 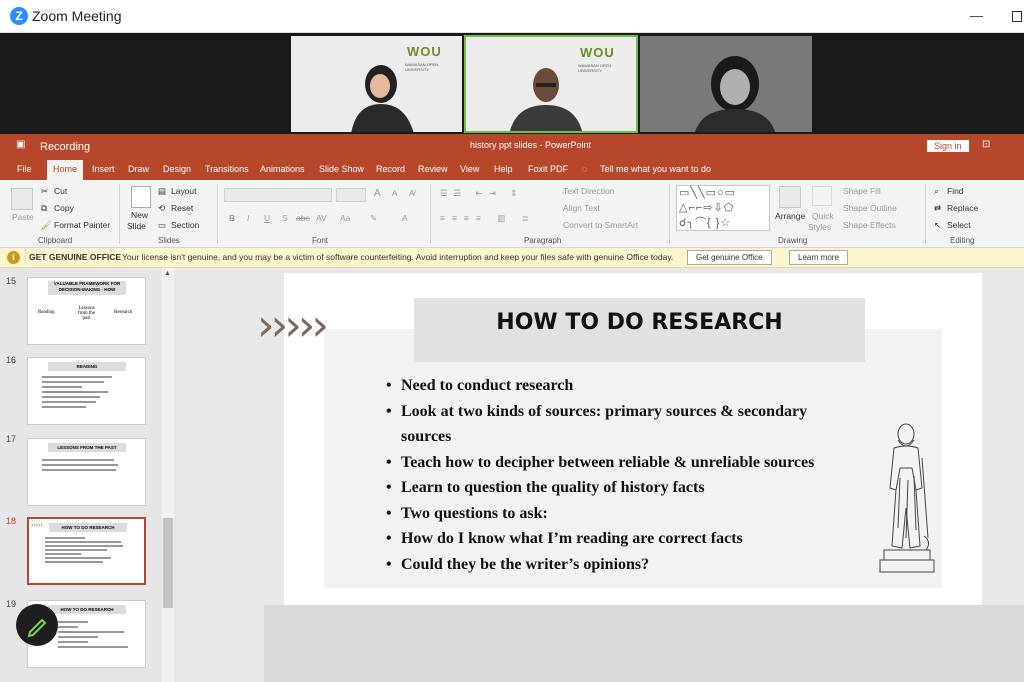 I want to click on video-tile-1: WOU WAWASAN OPEN UNIVERSITY, so click(x=376, y=84).